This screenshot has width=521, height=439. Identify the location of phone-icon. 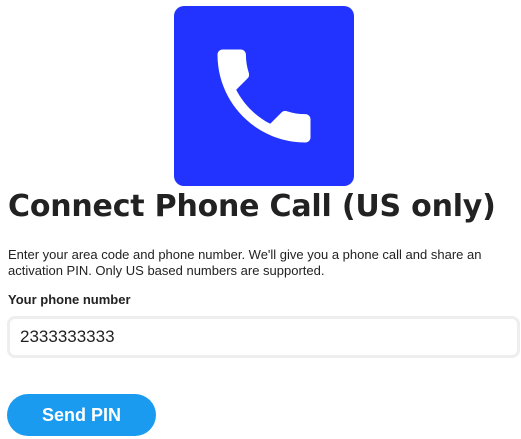
(264, 96).